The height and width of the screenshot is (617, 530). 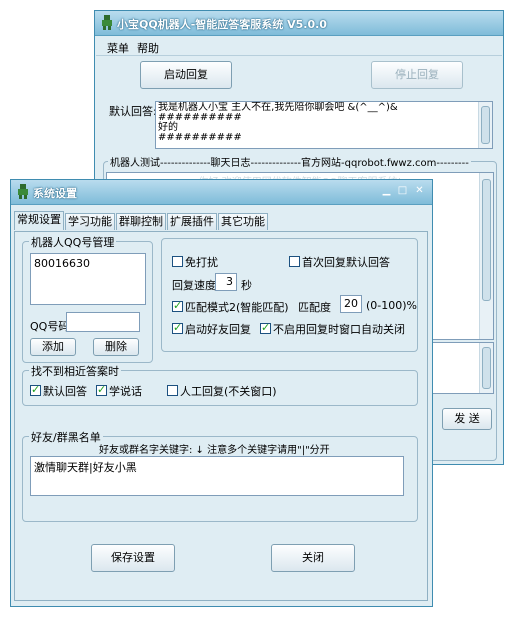 I want to click on blacklist-hint: 好友或群名字关键字: ↓ 注意多个关键字请用"|"分开, so click(x=214, y=450).